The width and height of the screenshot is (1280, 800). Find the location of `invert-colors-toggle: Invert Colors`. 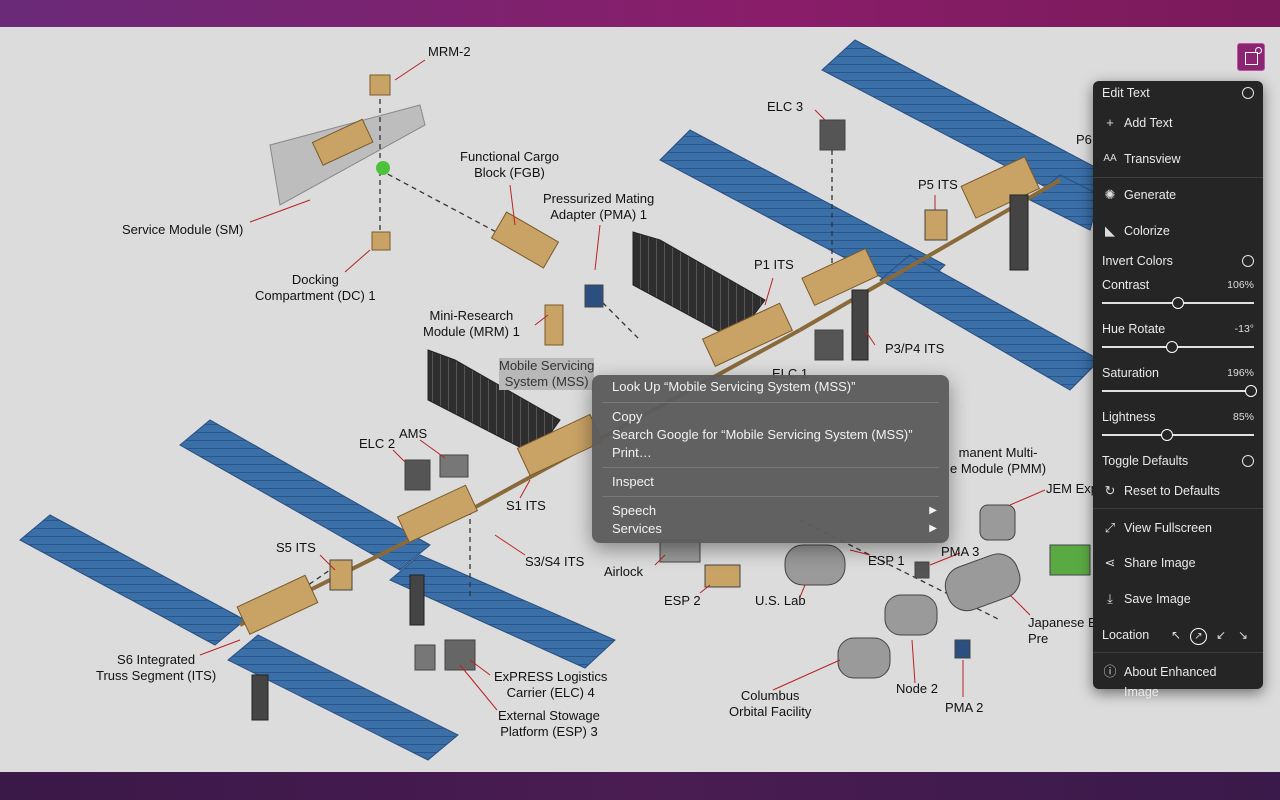

invert-colors-toggle: Invert Colors is located at coordinates (1178, 261).